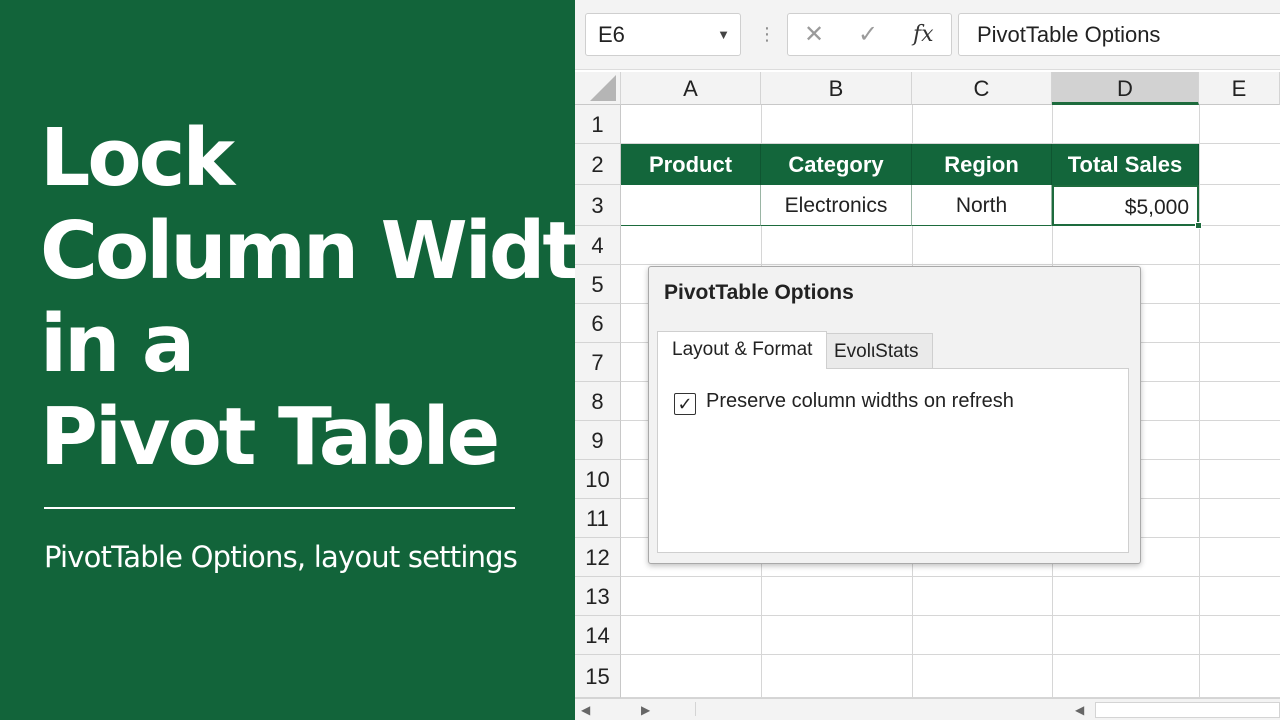  I want to click on row-header: 3, so click(598, 205).